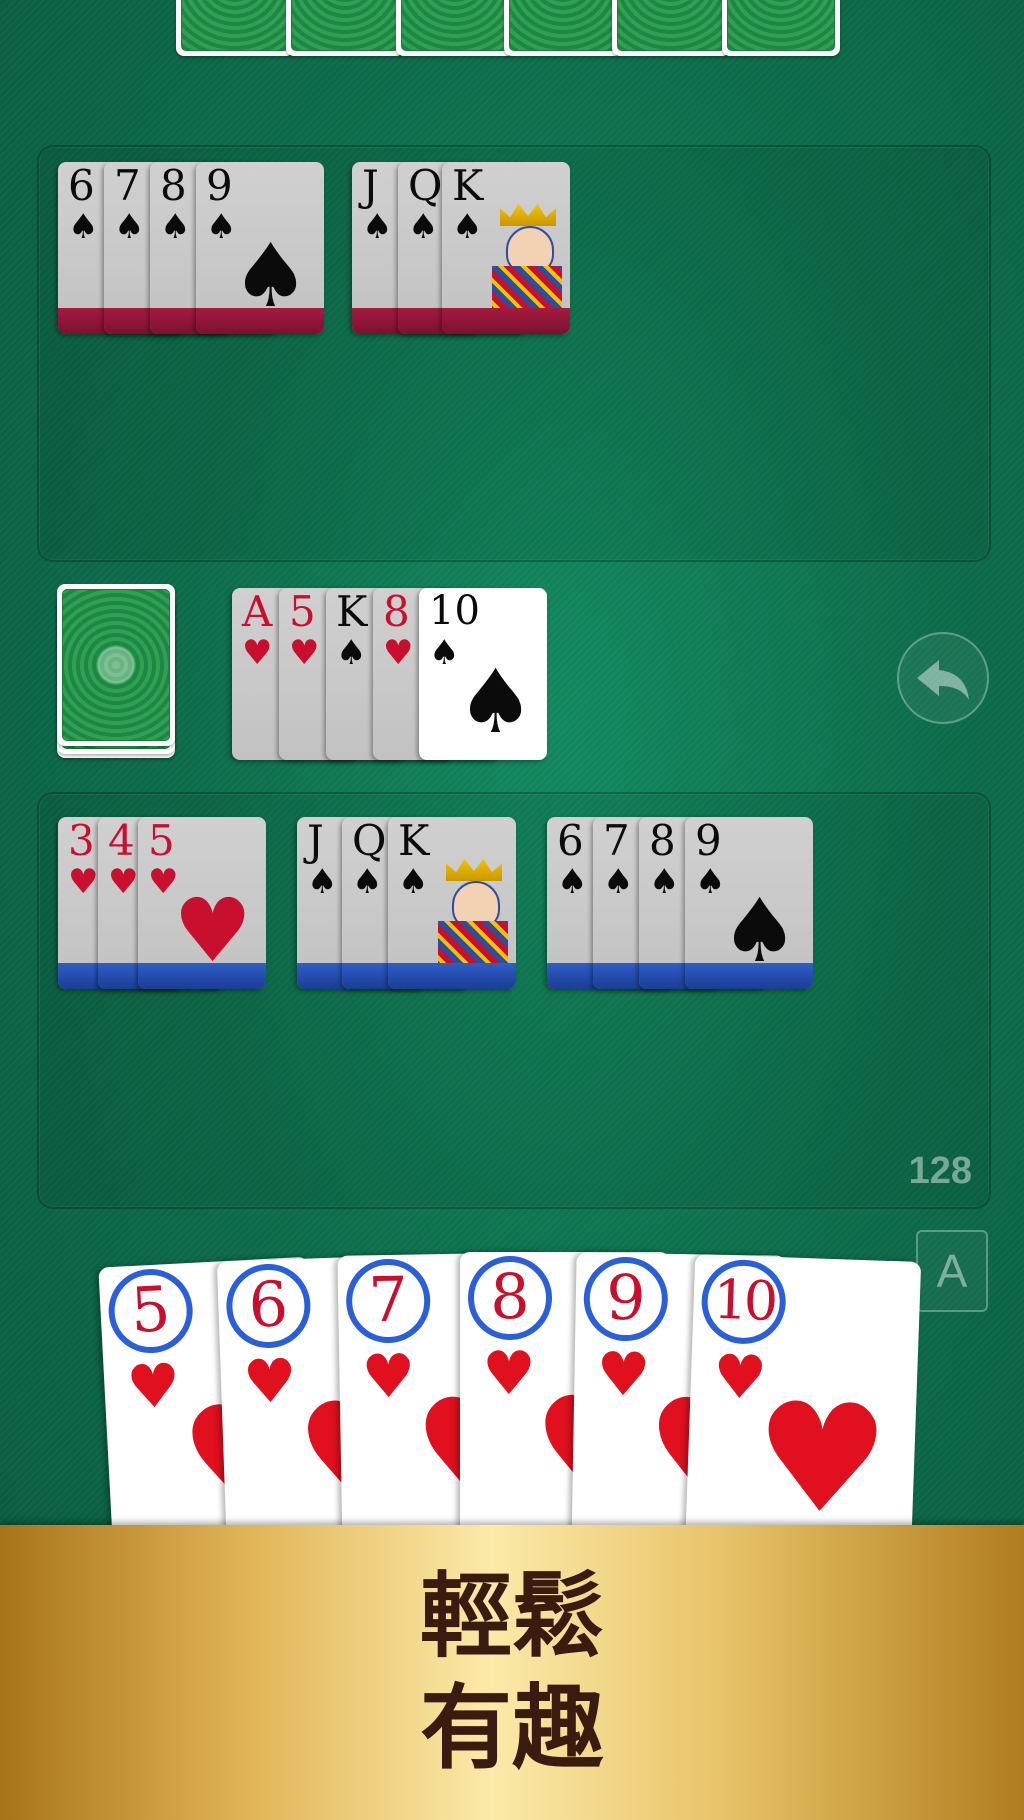 The image size is (1024, 1820). What do you see at coordinates (952, 1271) in the screenshot?
I see `sort-button: A` at bounding box center [952, 1271].